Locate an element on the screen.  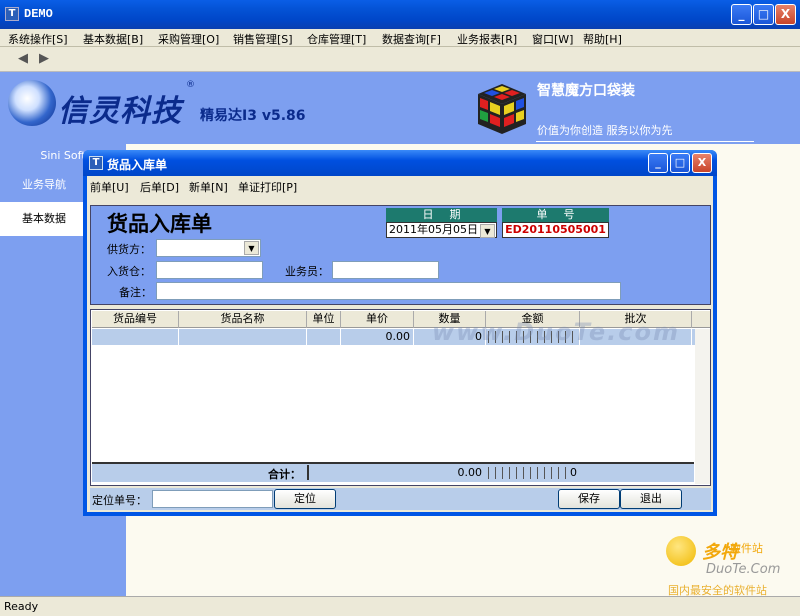
remark-label: 备注： is located at coordinates (135, 292).